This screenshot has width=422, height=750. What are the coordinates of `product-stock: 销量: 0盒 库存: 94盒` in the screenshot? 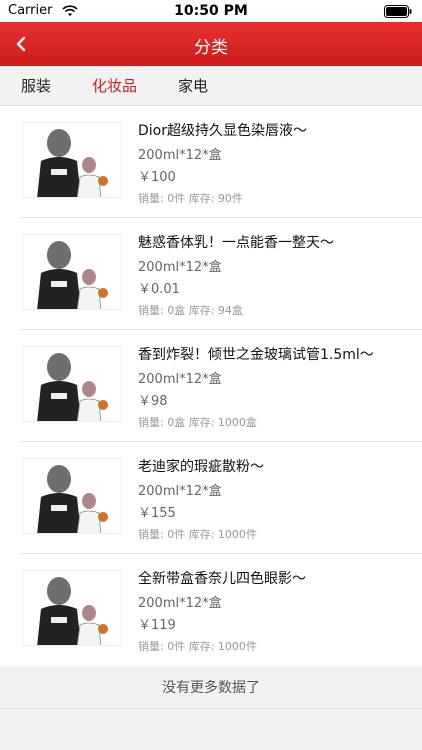 It's located at (190, 310).